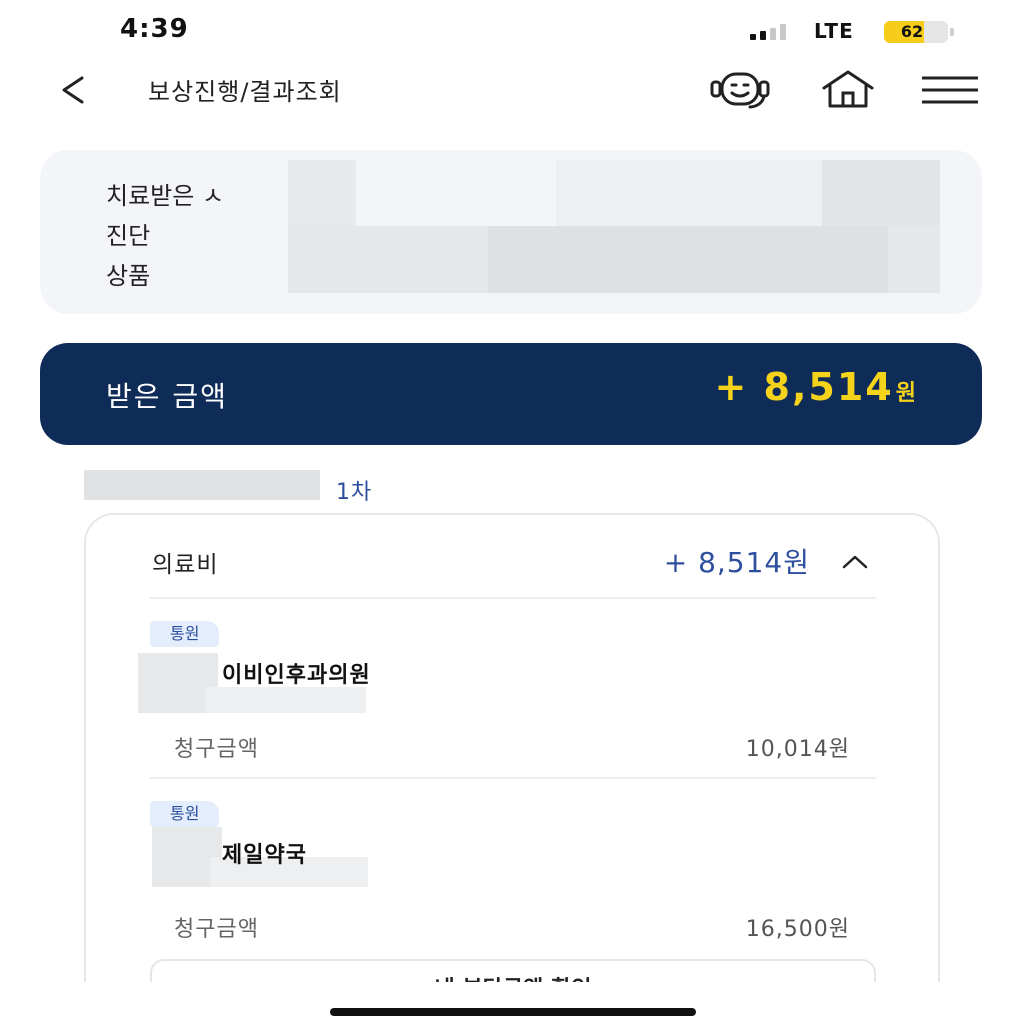 The height and width of the screenshot is (1024, 1024). What do you see at coordinates (167, 396) in the screenshot?
I see `received-amount-label: 받은 금액` at bounding box center [167, 396].